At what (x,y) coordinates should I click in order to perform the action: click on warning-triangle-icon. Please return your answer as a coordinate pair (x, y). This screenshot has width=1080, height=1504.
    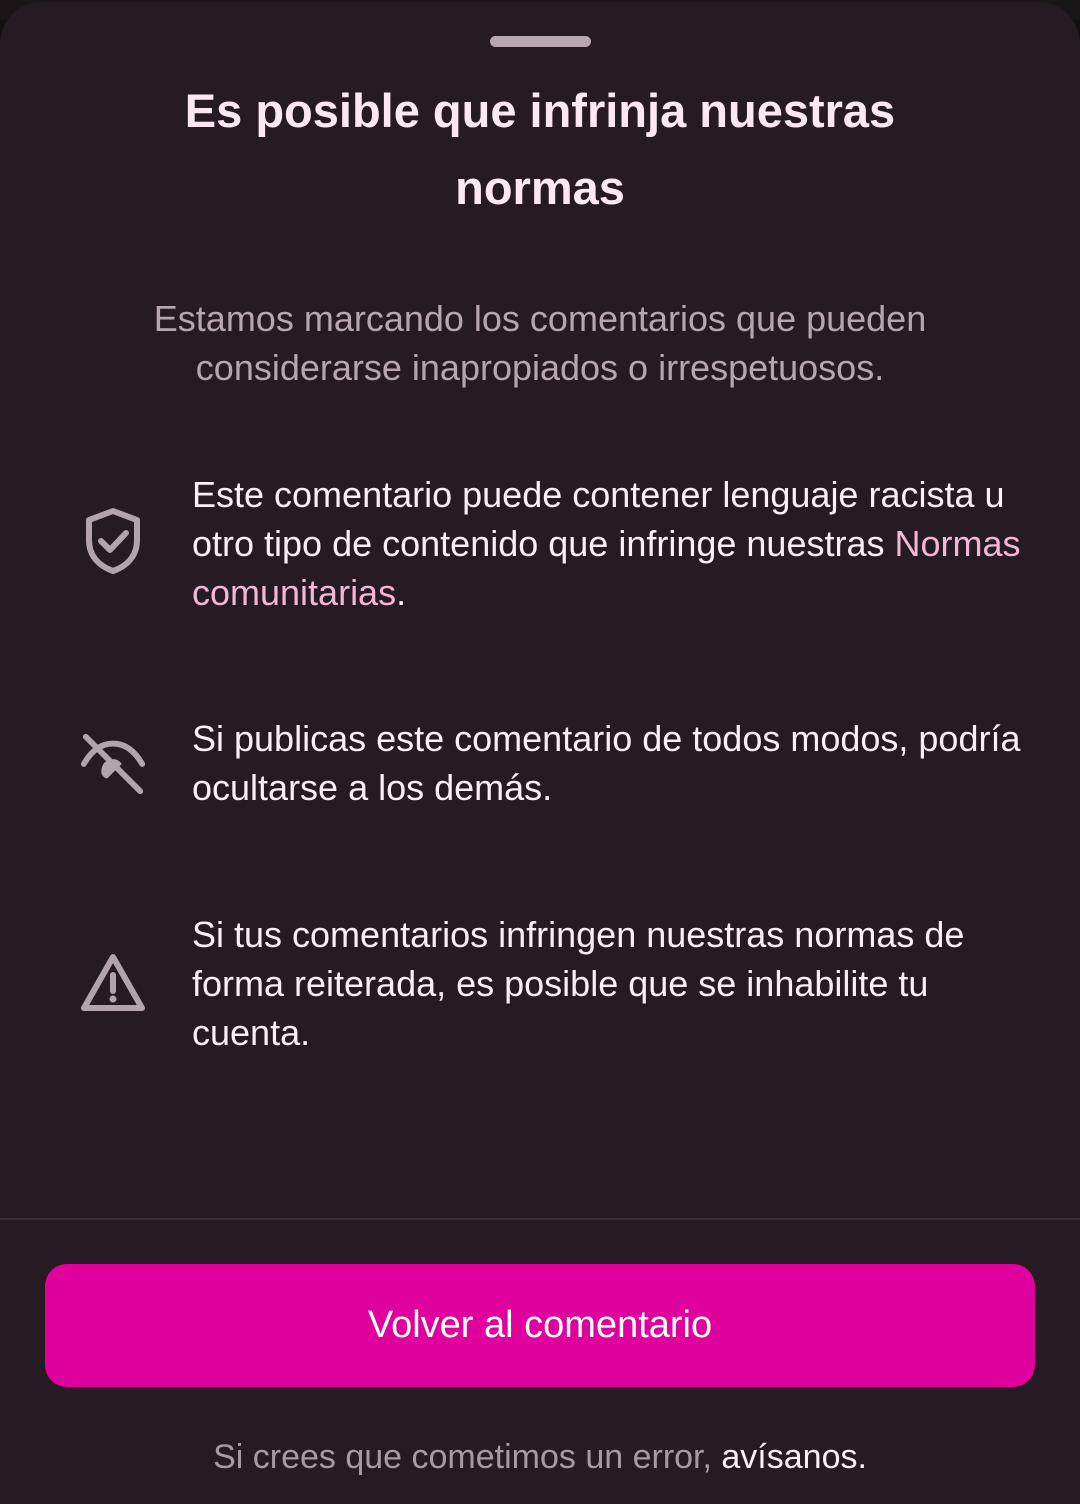
    Looking at the image, I should click on (113, 983).